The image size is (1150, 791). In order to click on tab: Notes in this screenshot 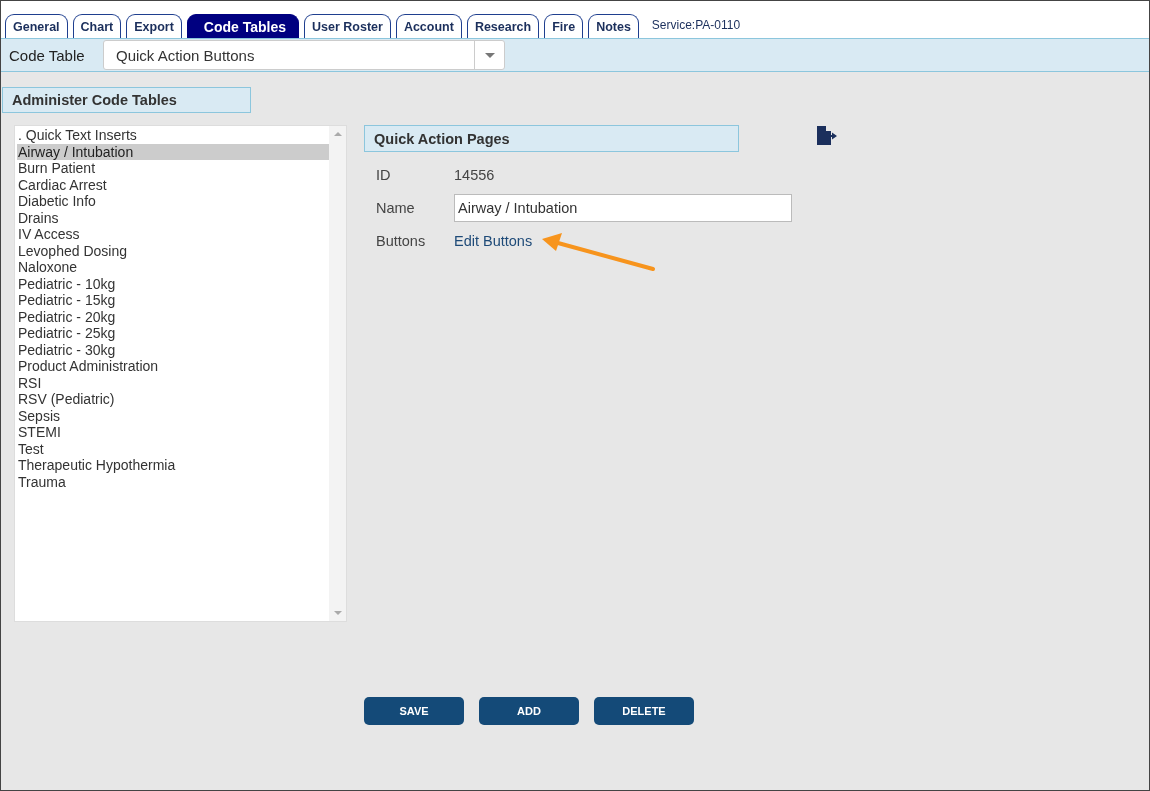, I will do `click(613, 26)`.